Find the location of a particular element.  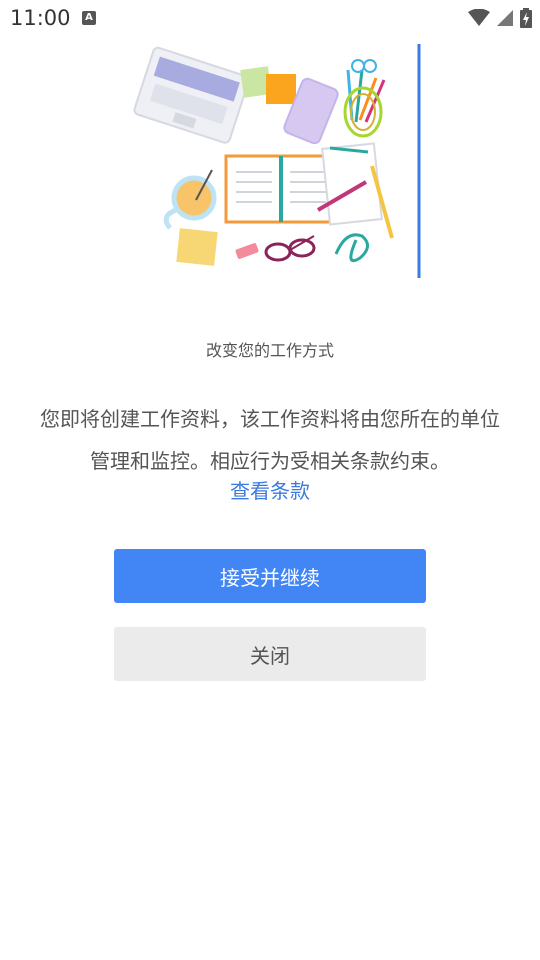

wifi-icon is located at coordinates (479, 17).